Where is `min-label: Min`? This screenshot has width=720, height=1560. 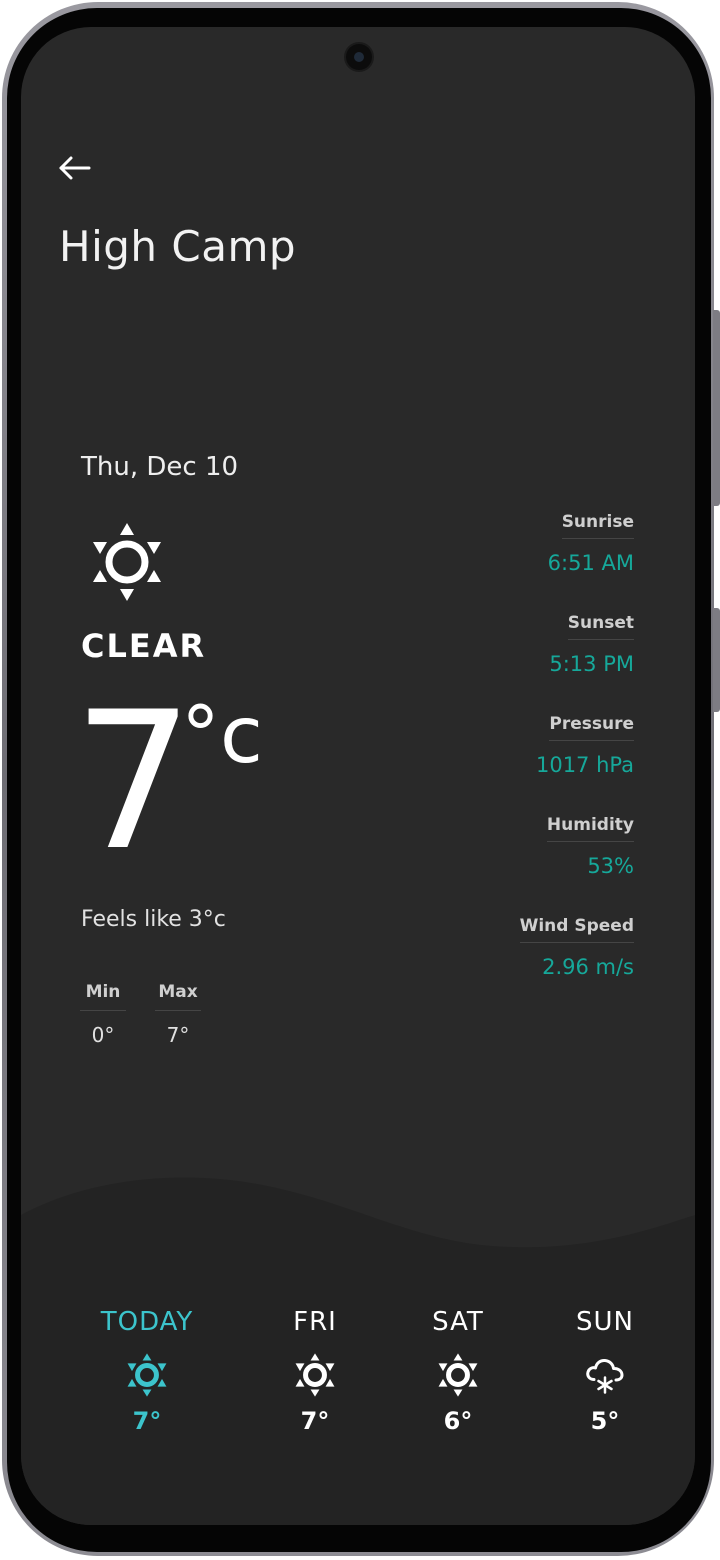 min-label: Min is located at coordinates (103, 996).